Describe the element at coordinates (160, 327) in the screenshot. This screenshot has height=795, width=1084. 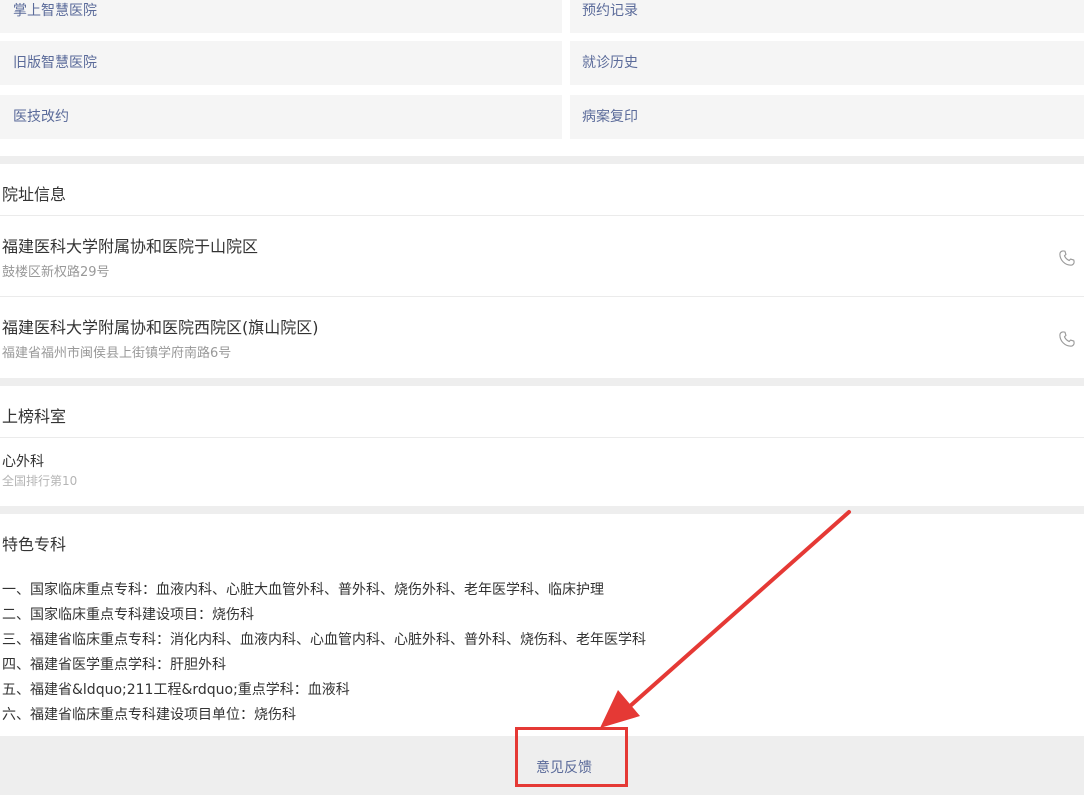
I see `hospital-name: 福建医科大学附属协和医院西院区(旗山院区)` at that location.